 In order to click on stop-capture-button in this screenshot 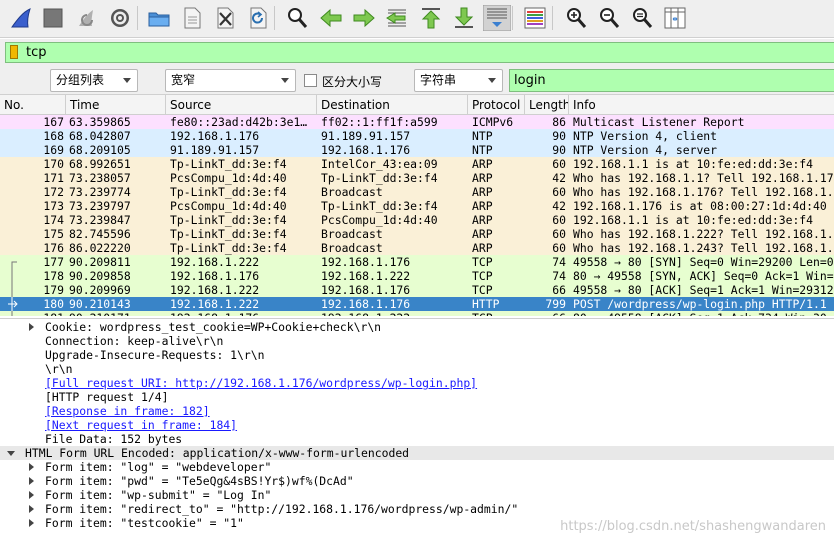, I will do `click(53, 18)`.